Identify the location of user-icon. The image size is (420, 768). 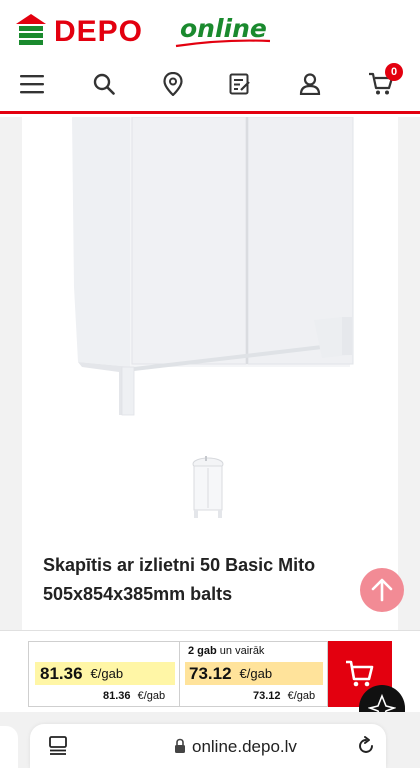
(310, 84).